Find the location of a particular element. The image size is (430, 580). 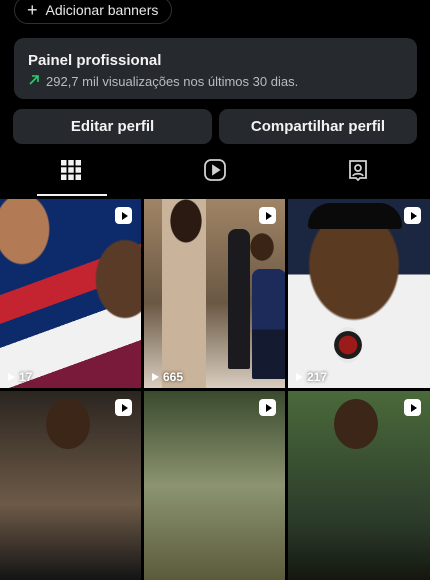

tagged-person-icon is located at coordinates (358, 172).